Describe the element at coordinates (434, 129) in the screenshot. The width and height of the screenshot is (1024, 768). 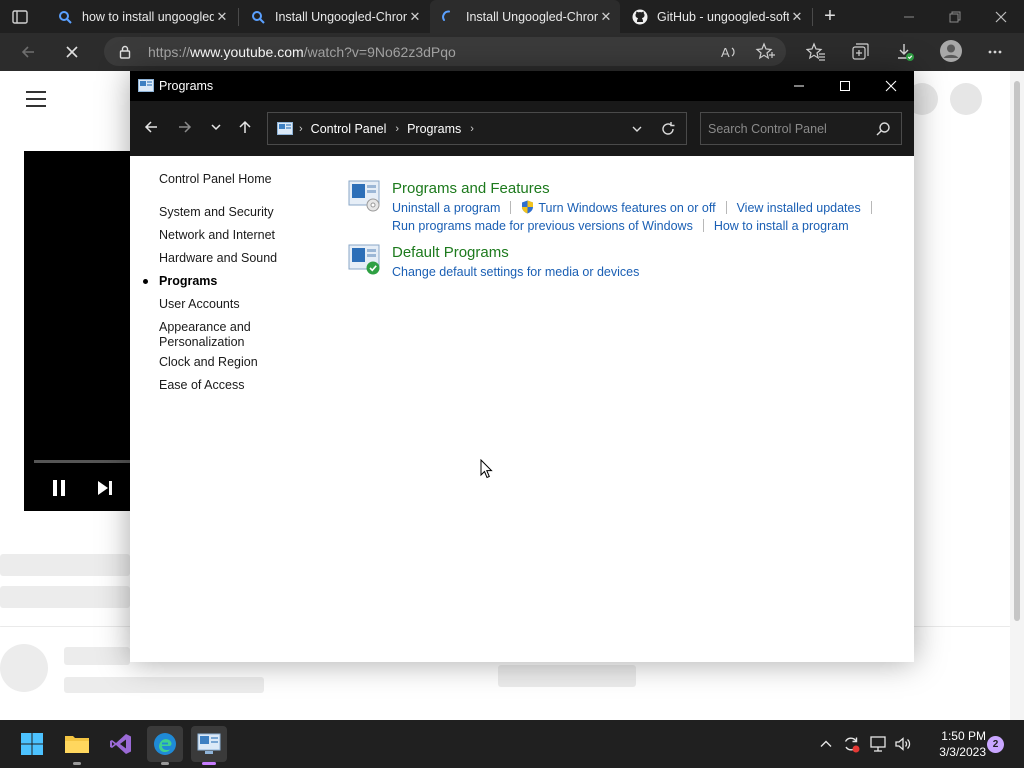
I see `breadcrumb-programs: Programs` at that location.